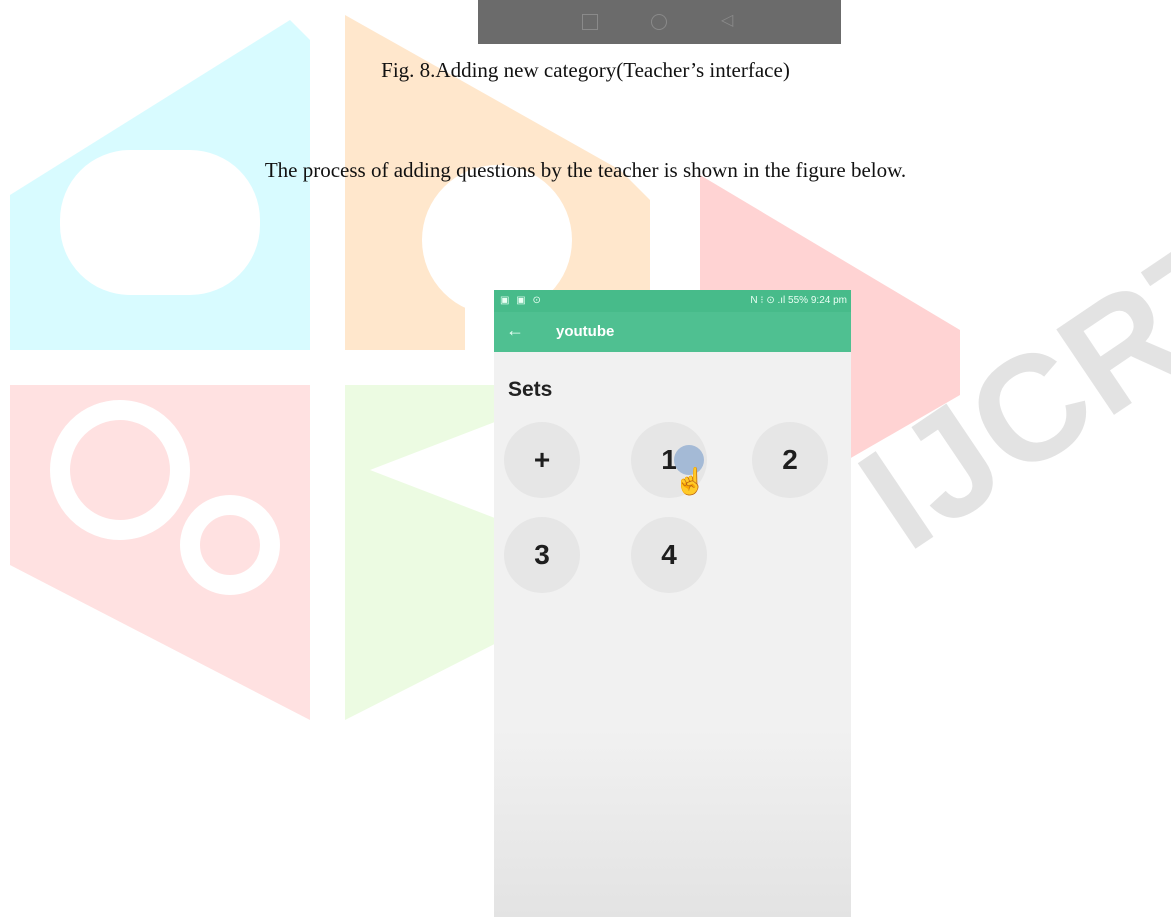 This screenshot has height=917, width=1171. What do you see at coordinates (542, 460) in the screenshot?
I see `add-set-button: +` at bounding box center [542, 460].